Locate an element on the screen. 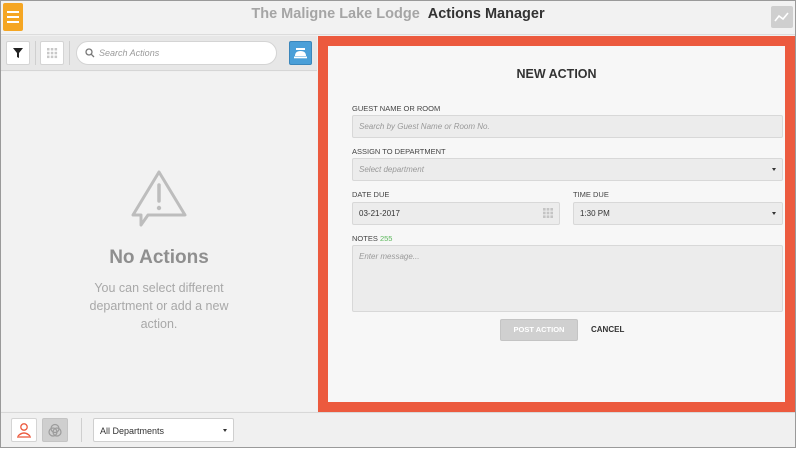 The height and width of the screenshot is (452, 800). calendar-icon is located at coordinates (548, 213).